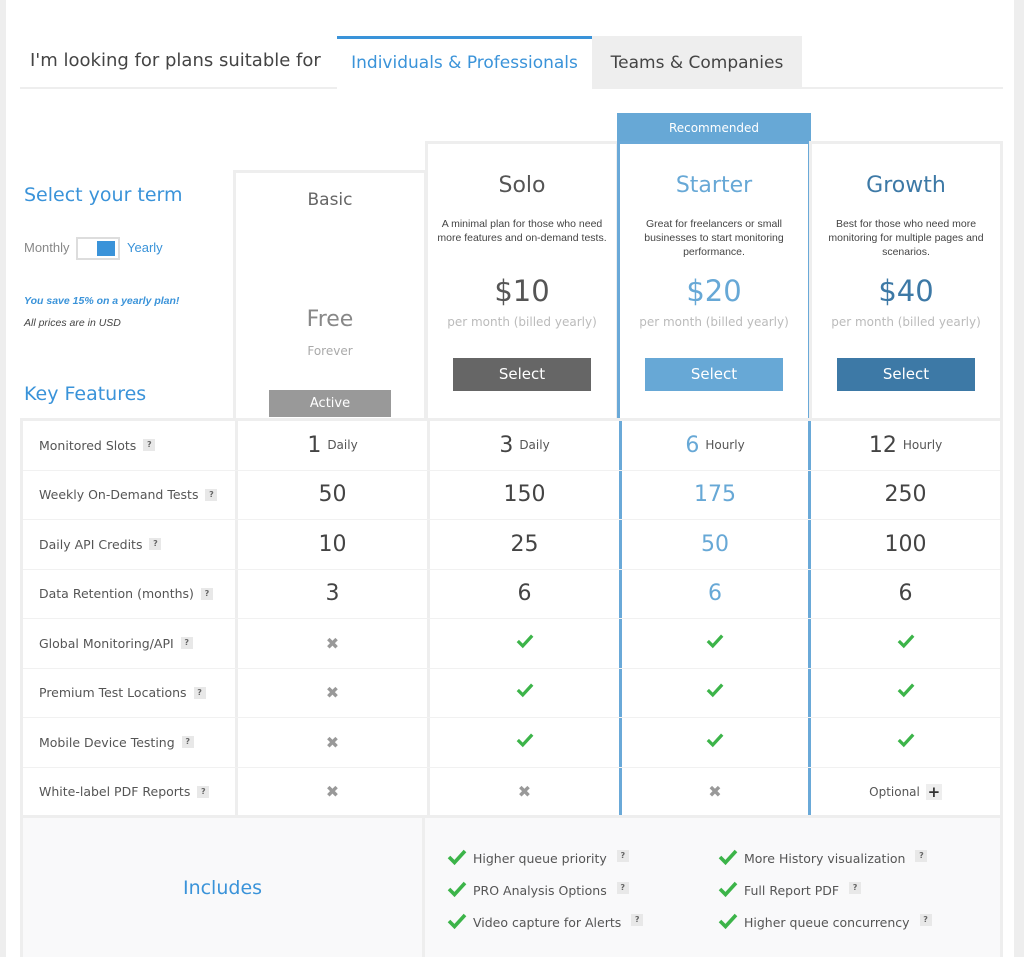  I want to click on select-starter-button: Select, so click(714, 374).